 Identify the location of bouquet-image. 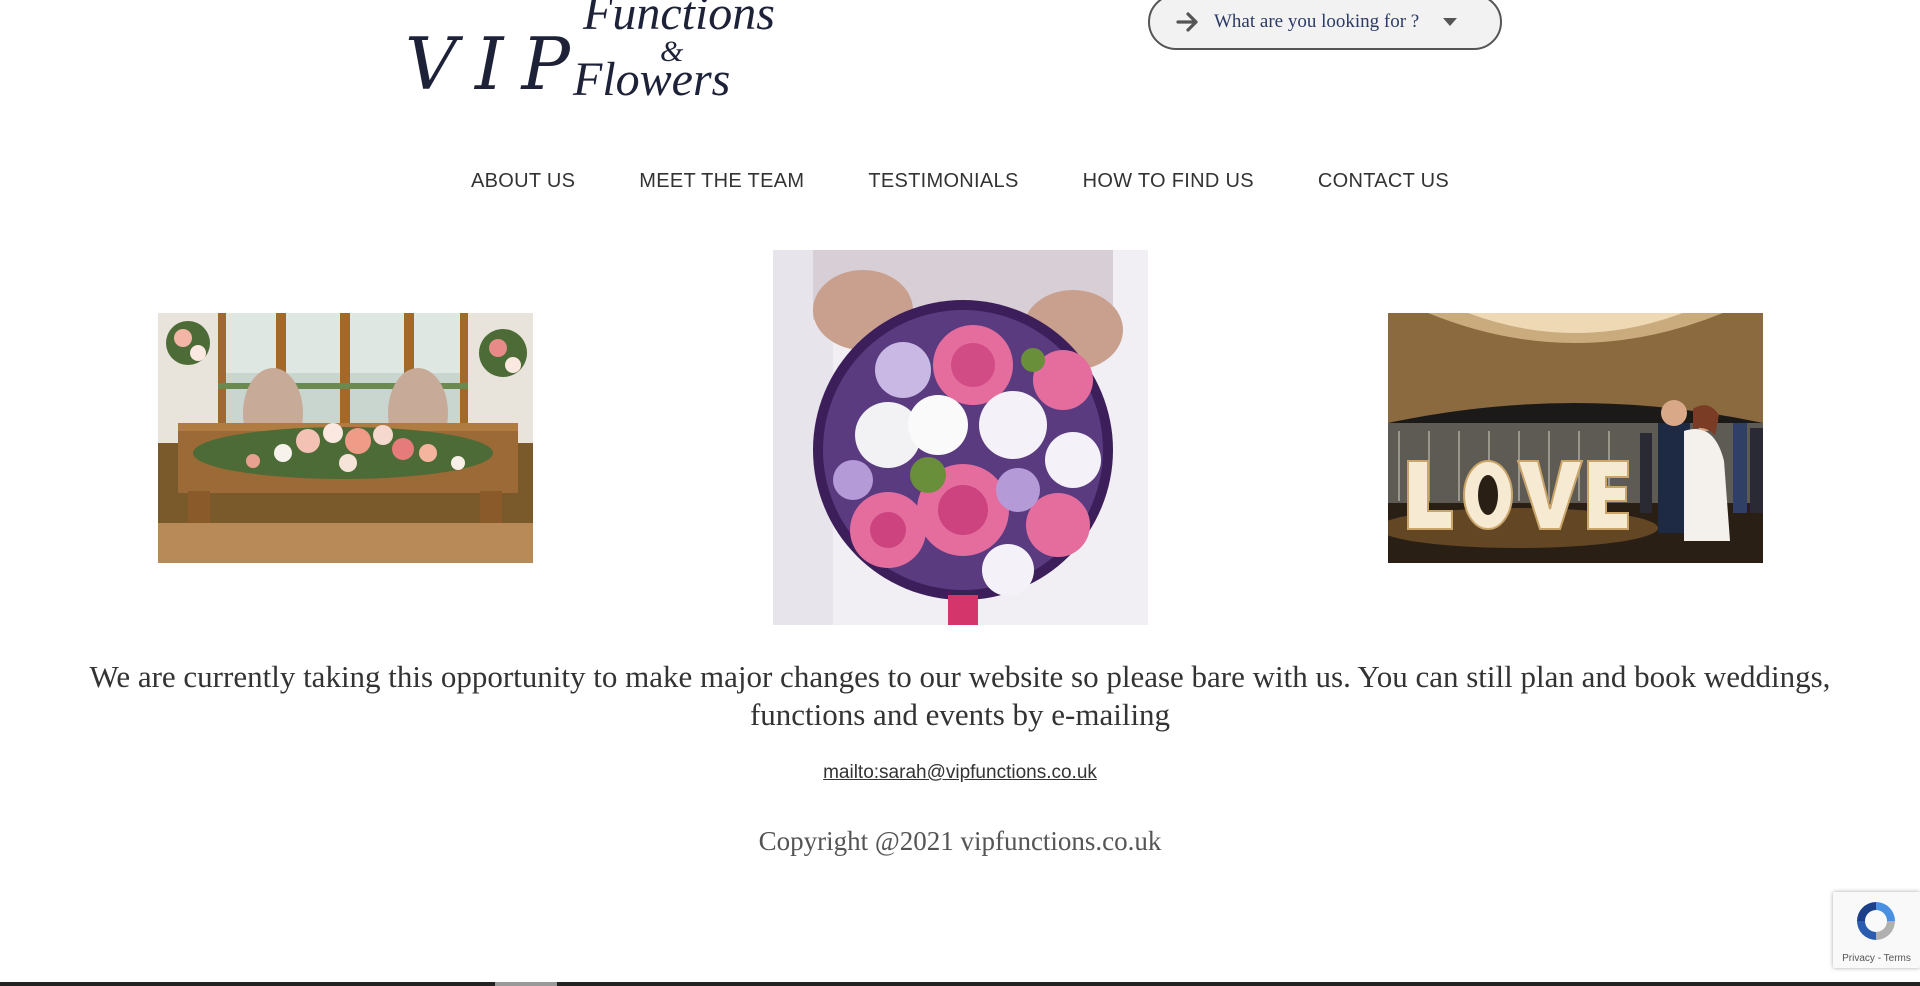
(960, 437).